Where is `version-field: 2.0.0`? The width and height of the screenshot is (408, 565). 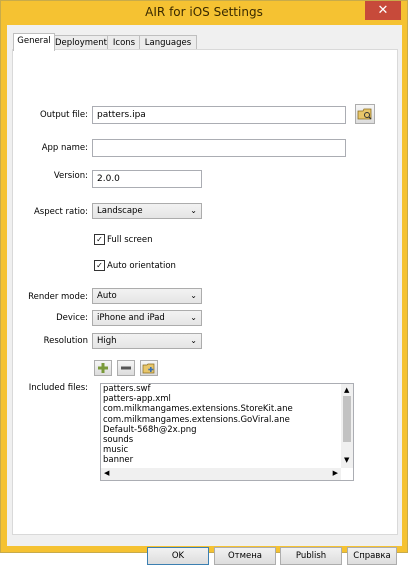 version-field: 2.0.0 is located at coordinates (147, 179).